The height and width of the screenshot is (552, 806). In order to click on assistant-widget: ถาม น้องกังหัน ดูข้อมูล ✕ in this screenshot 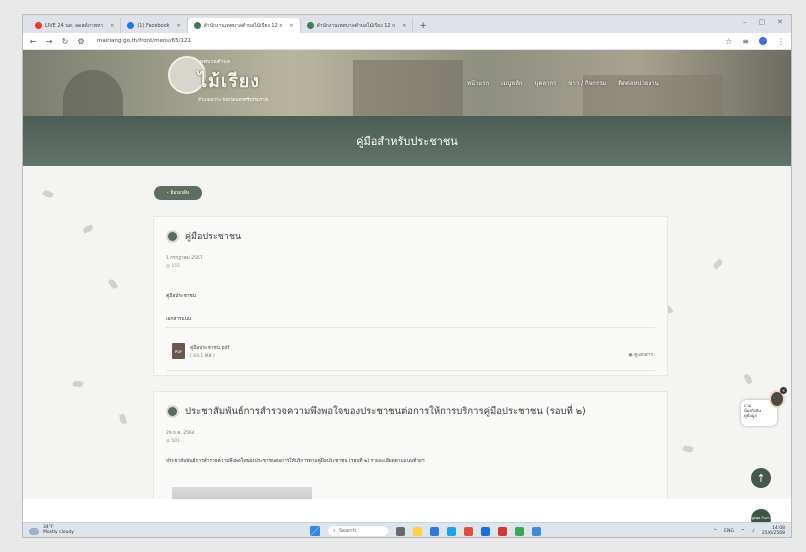, I will do `click(764, 409)`.